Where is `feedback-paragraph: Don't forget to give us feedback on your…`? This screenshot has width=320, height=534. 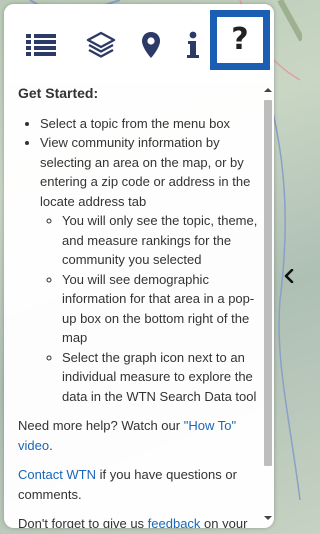
feedback-paragraph: Don't forget to give us feedback on your… is located at coordinates (139, 521).